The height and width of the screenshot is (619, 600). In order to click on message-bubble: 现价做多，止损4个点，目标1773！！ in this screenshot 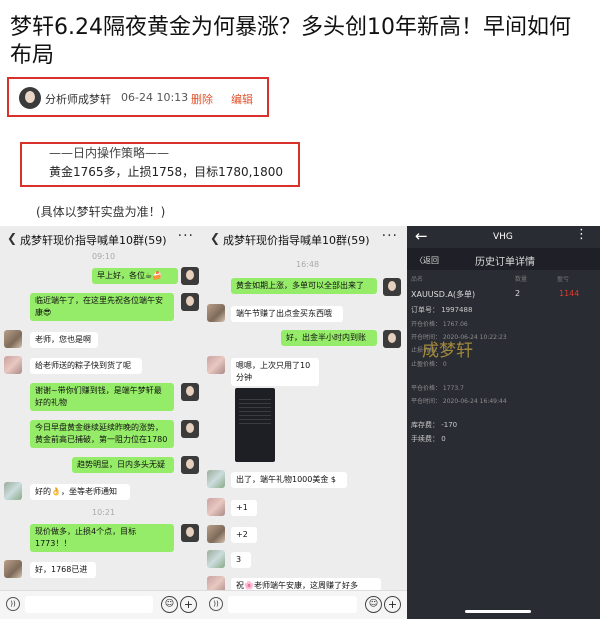, I will do `click(102, 538)`.